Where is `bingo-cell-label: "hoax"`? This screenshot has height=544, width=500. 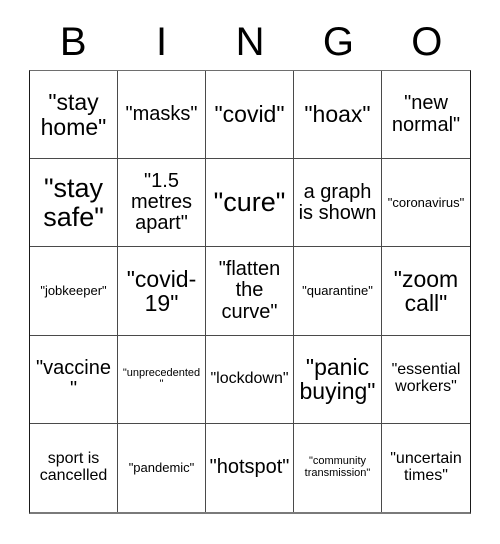 bingo-cell-label: "hoax" is located at coordinates (337, 114).